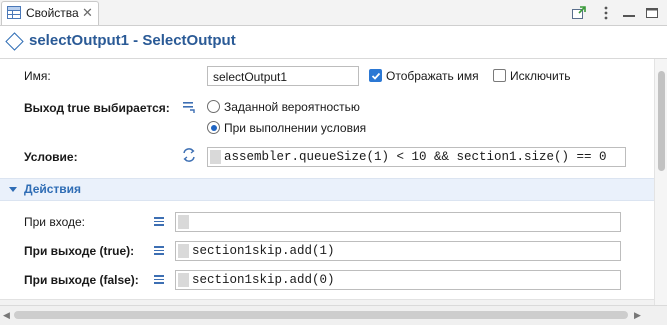  Describe the element at coordinates (14, 41) in the screenshot. I see `select-output-icon` at that location.